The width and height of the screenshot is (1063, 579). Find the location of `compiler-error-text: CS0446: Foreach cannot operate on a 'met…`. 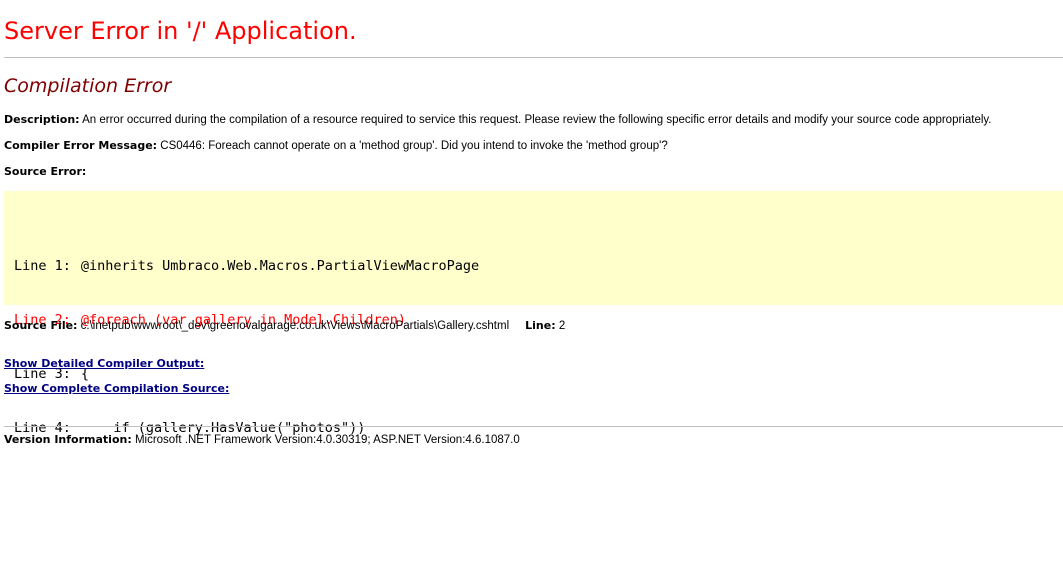

compiler-error-text: CS0446: Foreach cannot operate on a 'met… is located at coordinates (414, 146).